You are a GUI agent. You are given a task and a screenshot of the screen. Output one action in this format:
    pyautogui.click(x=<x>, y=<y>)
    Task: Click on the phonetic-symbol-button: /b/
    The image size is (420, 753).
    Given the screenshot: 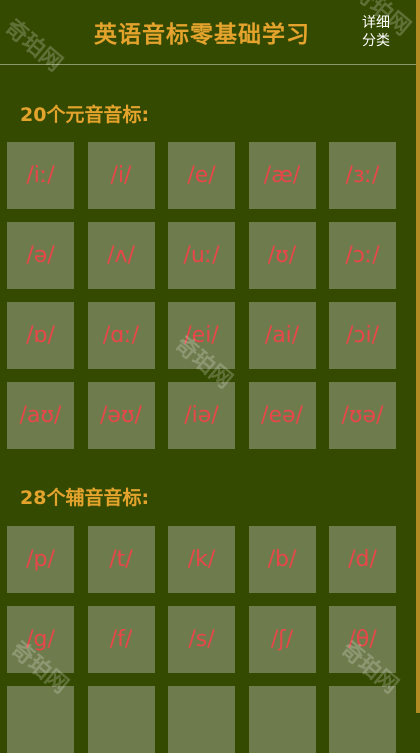 What is the action you would take?
    pyautogui.click(x=282, y=559)
    